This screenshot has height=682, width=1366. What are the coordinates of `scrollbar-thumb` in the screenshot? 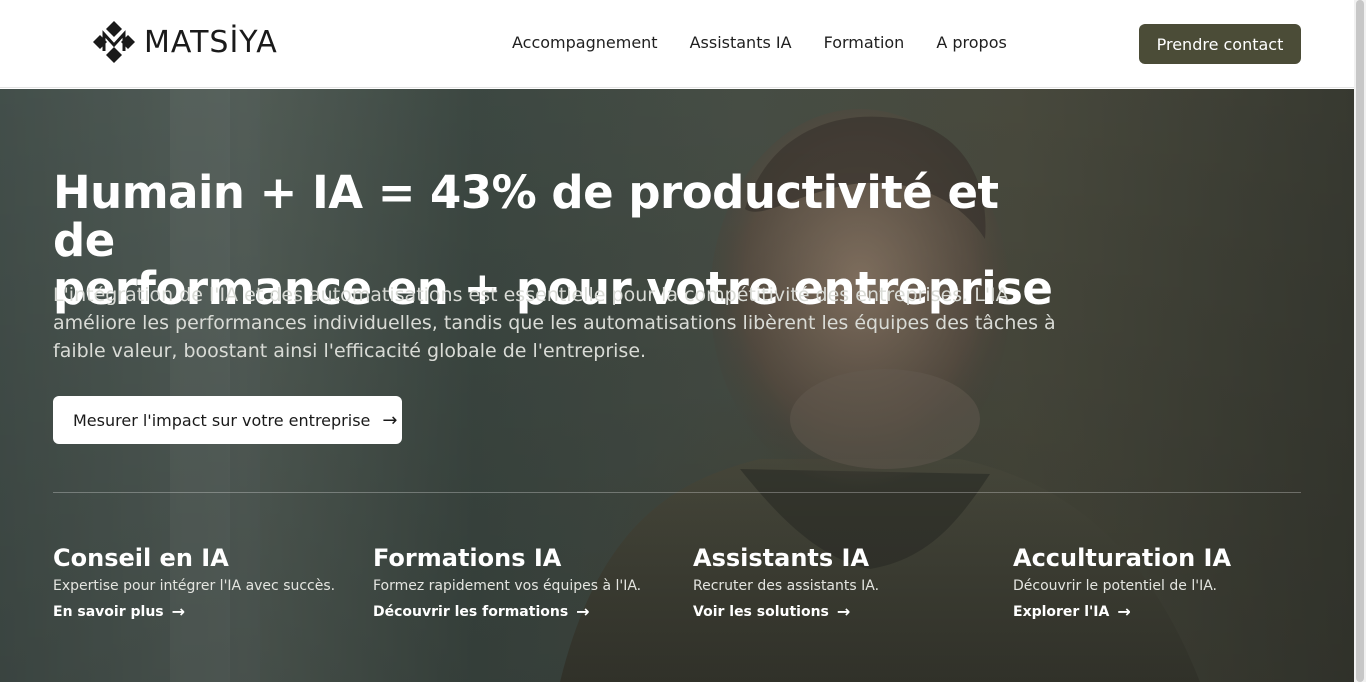 It's located at (1360, 341).